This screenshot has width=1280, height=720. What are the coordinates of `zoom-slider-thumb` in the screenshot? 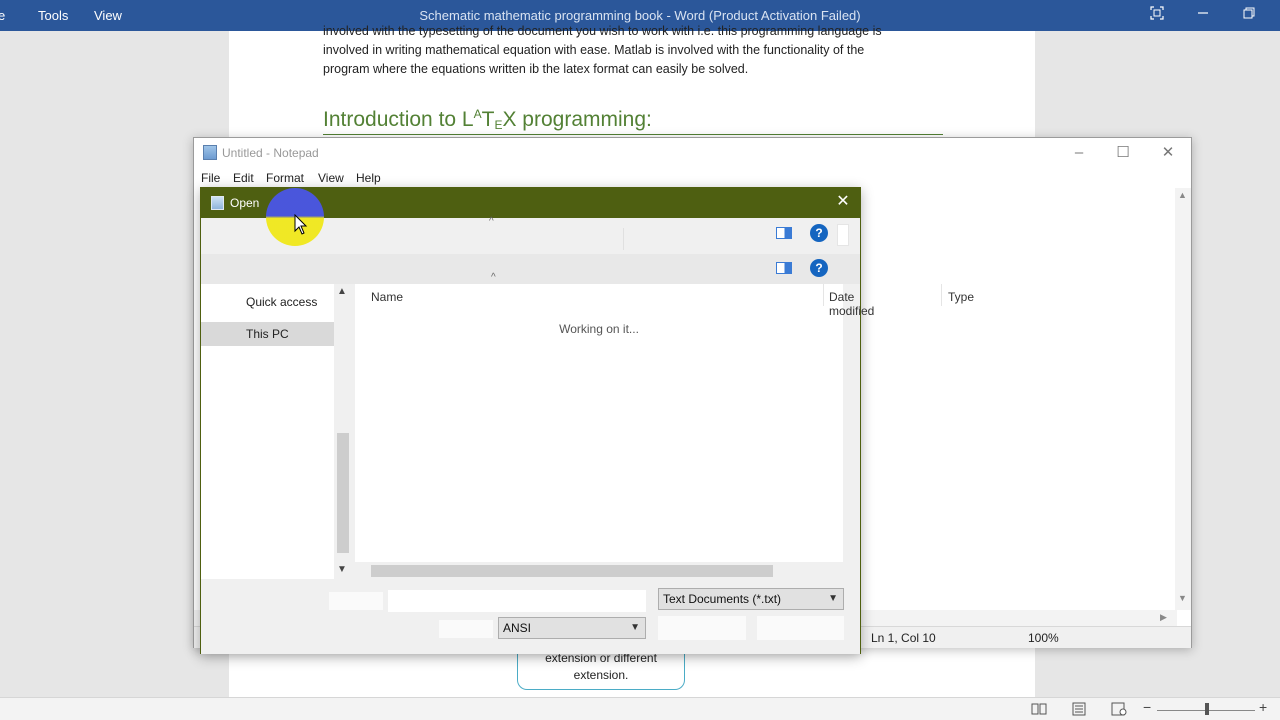 It's located at (1207, 709).